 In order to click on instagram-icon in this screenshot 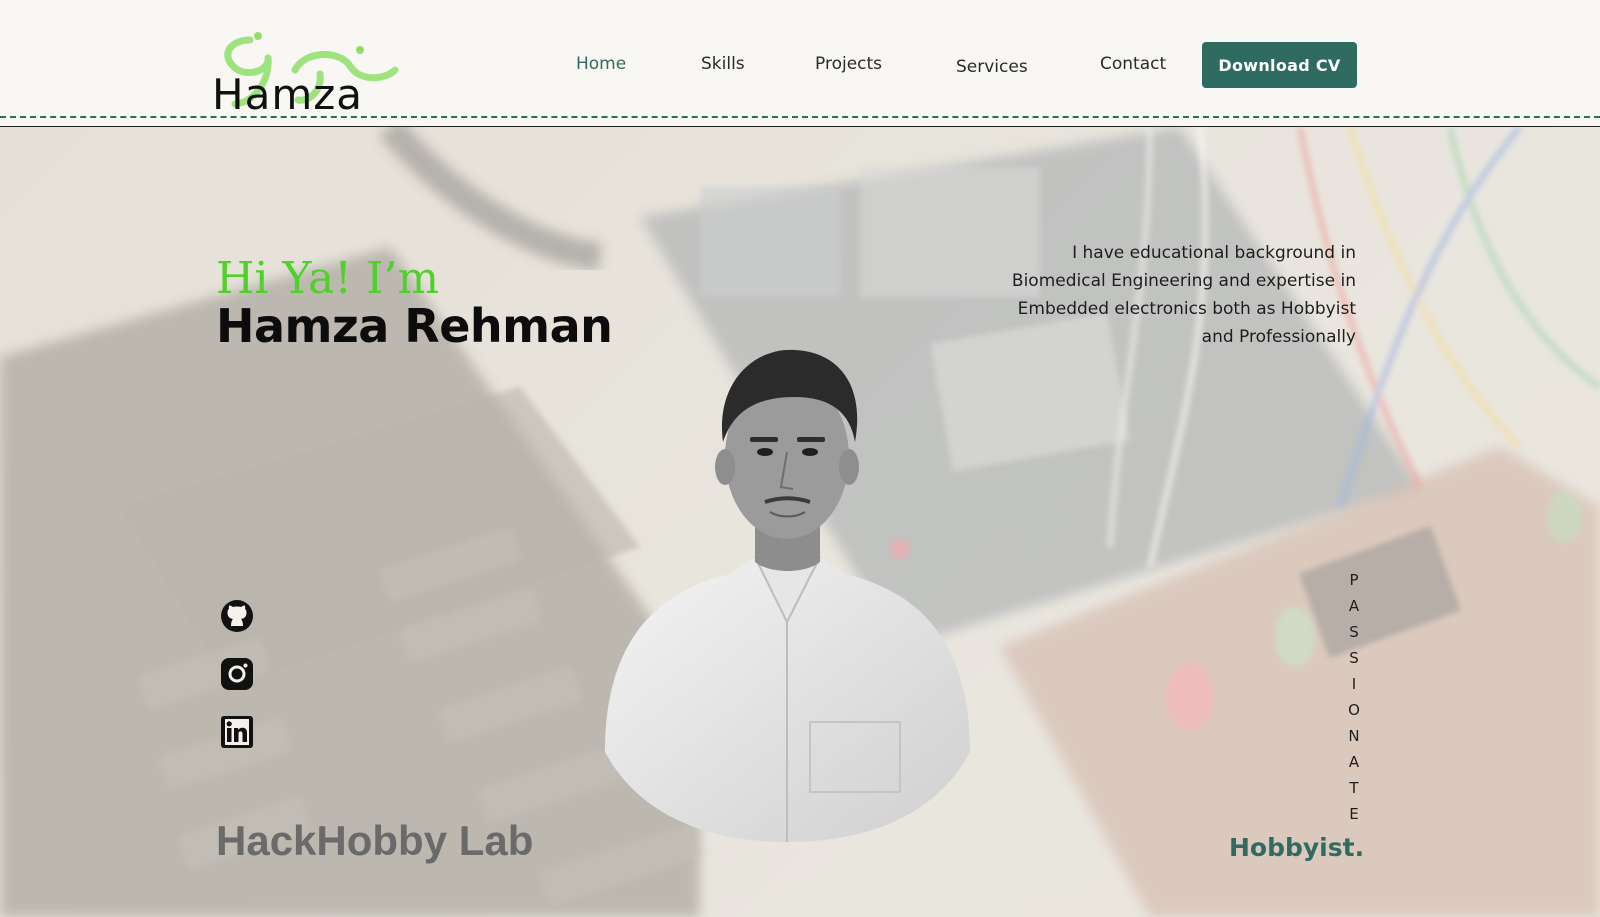, I will do `click(237, 674)`.